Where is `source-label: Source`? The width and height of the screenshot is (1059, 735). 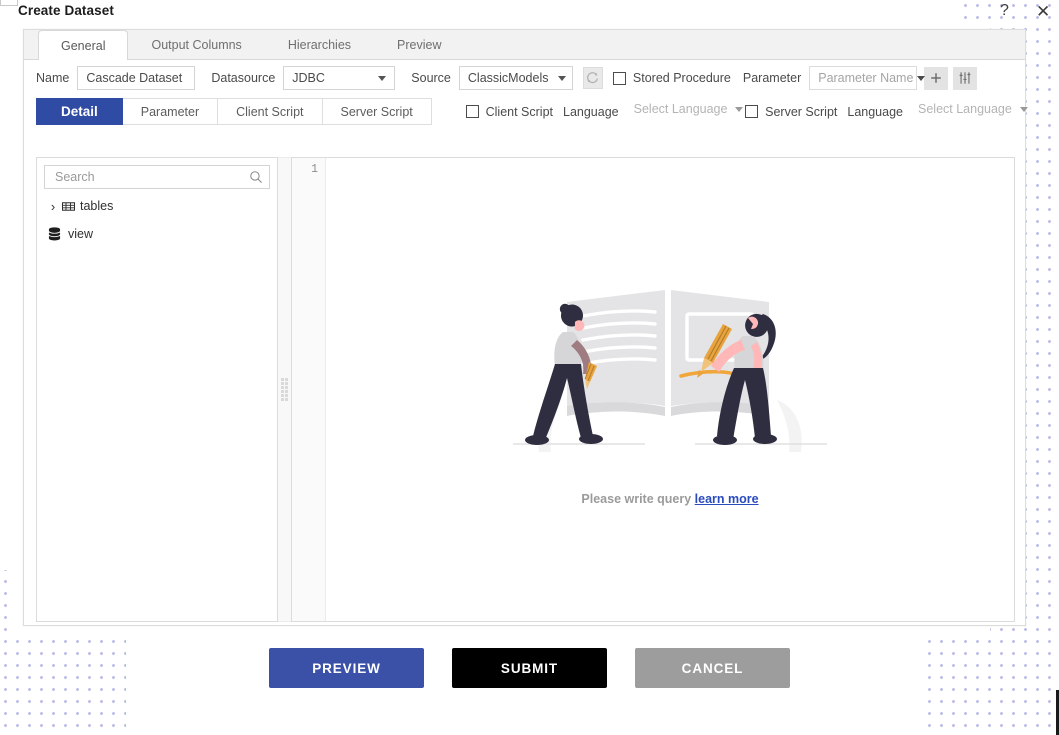 source-label: Source is located at coordinates (431, 78).